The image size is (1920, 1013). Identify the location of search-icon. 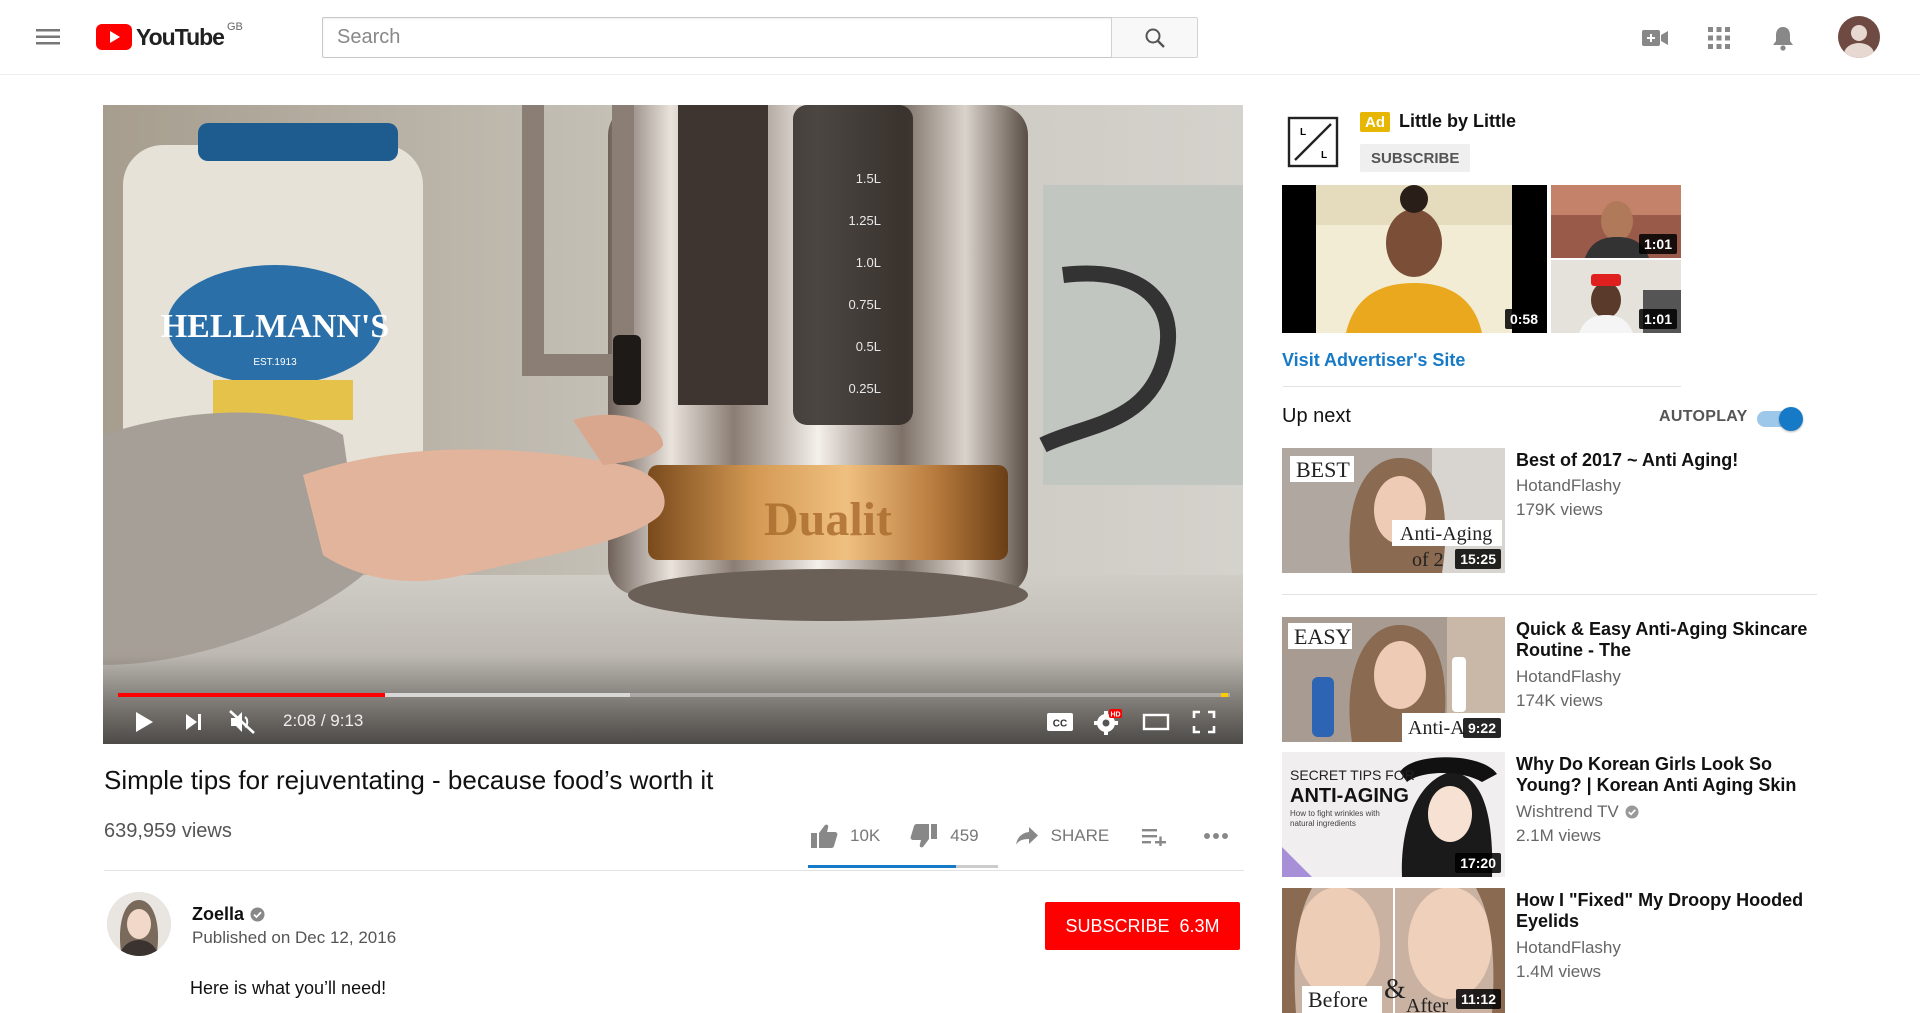
(1155, 38).